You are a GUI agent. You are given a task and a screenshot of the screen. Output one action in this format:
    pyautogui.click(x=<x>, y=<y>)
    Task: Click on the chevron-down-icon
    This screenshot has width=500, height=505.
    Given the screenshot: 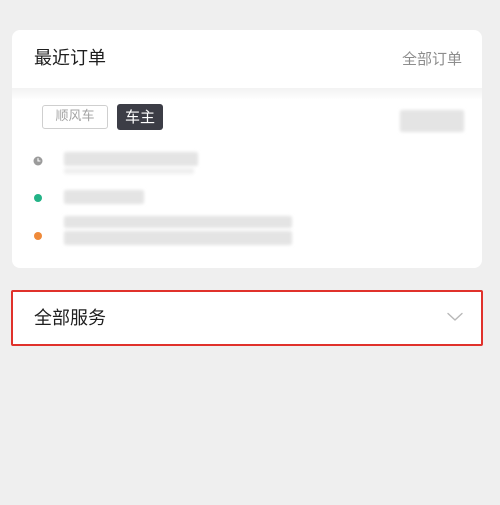 What is the action you would take?
    pyautogui.click(x=455, y=317)
    